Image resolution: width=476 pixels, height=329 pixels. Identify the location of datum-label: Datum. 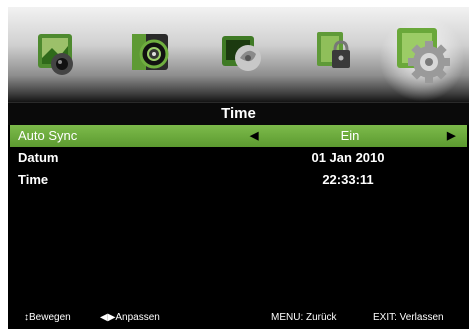
(38, 157).